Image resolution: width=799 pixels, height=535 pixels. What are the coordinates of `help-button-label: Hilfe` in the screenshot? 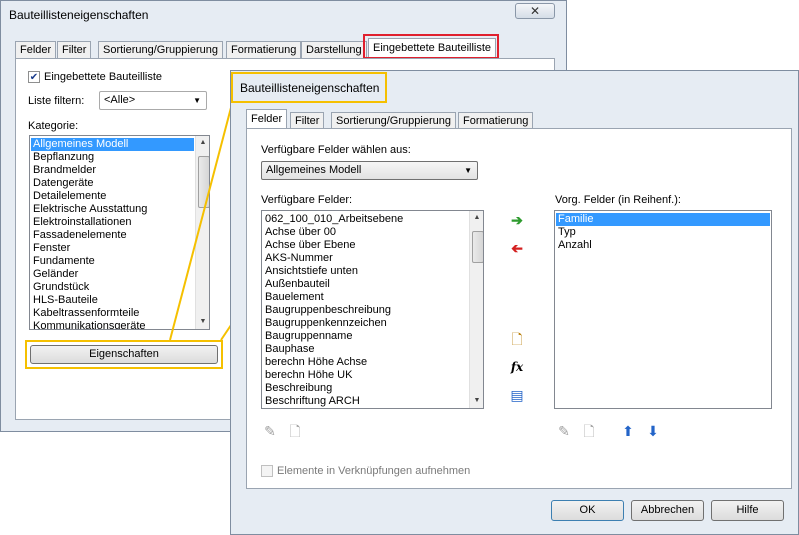 It's located at (747, 510).